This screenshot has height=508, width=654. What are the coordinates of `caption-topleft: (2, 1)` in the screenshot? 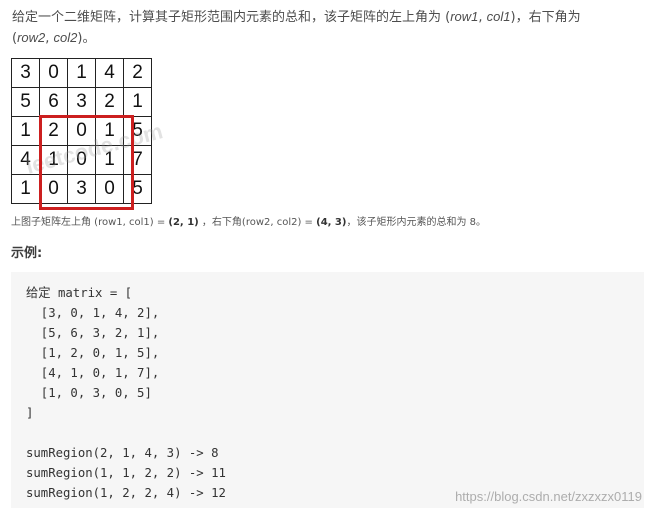 It's located at (183, 222).